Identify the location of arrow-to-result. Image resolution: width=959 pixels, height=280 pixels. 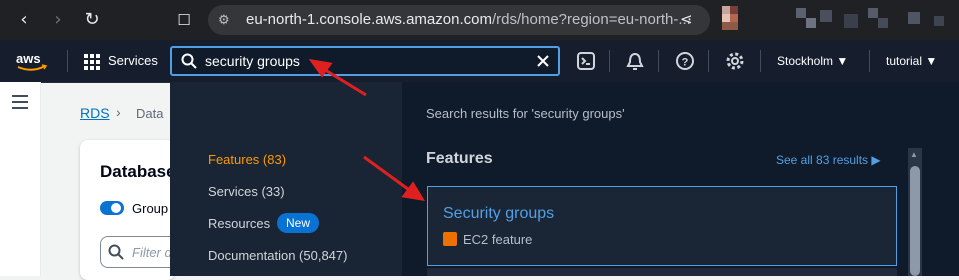
(388, 174).